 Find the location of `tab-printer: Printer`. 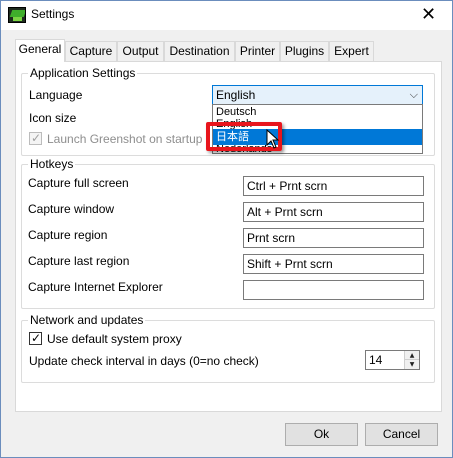

tab-printer: Printer is located at coordinates (257, 51).